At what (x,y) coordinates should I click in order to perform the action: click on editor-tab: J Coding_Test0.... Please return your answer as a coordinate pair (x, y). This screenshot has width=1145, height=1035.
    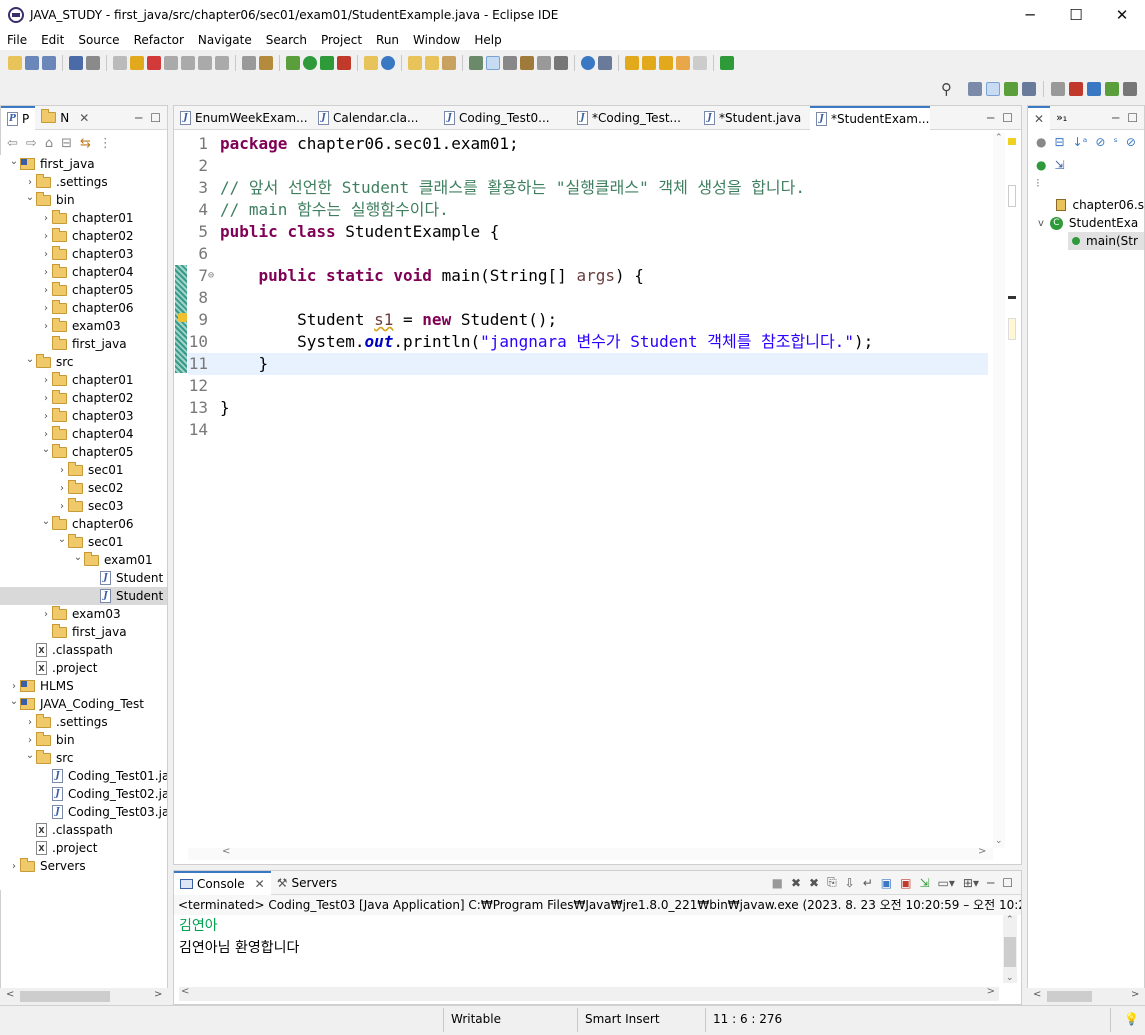
    Looking at the image, I should click on (504, 118).